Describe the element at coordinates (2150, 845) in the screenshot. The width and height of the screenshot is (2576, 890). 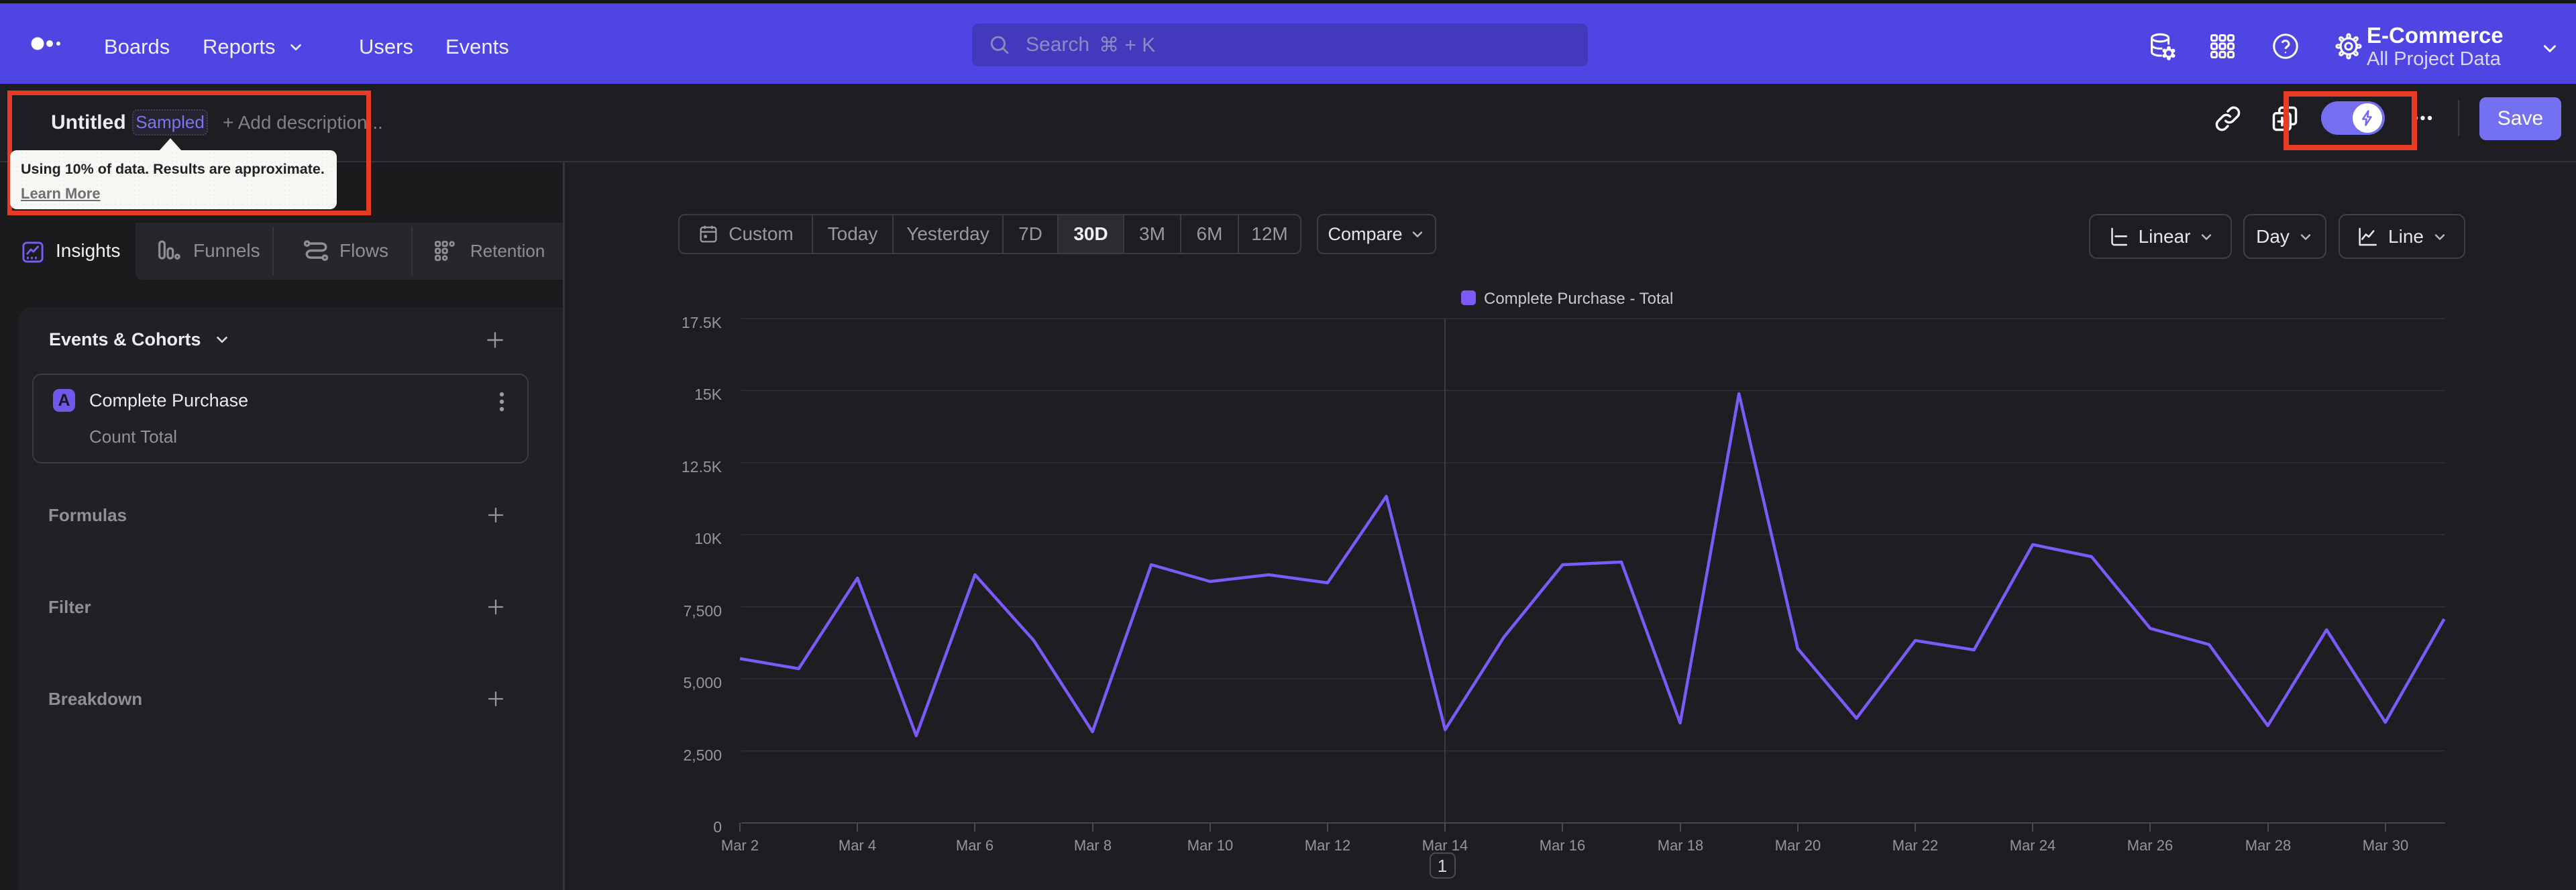
I see `svg-text: Mar 26` at that location.